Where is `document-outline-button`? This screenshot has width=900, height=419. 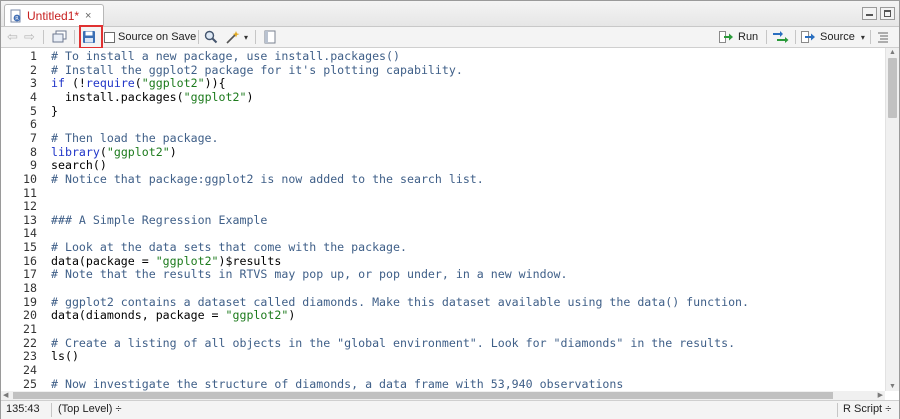 document-outline-button is located at coordinates (883, 37).